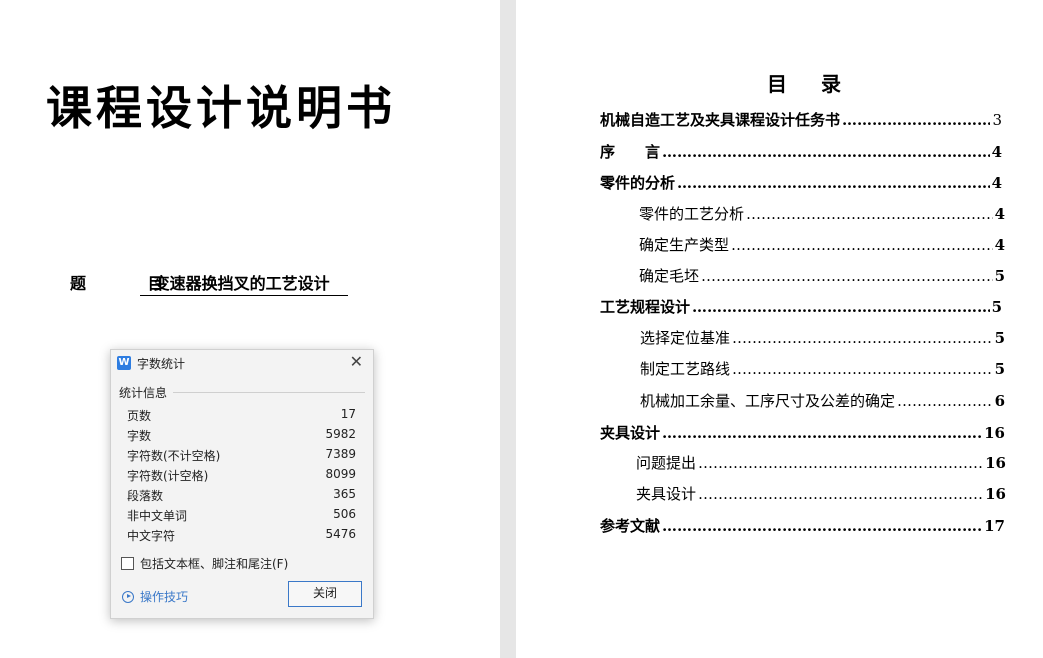  Describe the element at coordinates (242, 363) in the screenshot. I see `dialog-header: W 字数统计 ✕` at that location.